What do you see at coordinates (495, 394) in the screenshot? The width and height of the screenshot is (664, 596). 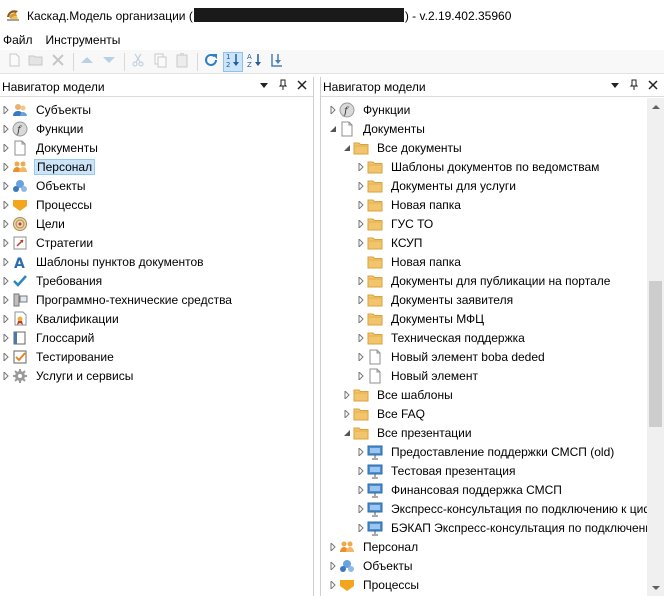 I see `tree-item: Все шаблоны` at bounding box center [495, 394].